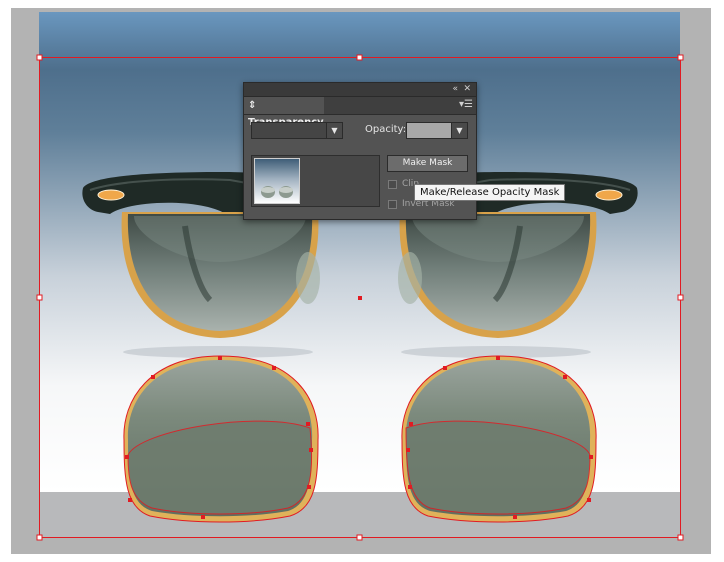  I want to click on invert-mask-checkbox, so click(392, 204).